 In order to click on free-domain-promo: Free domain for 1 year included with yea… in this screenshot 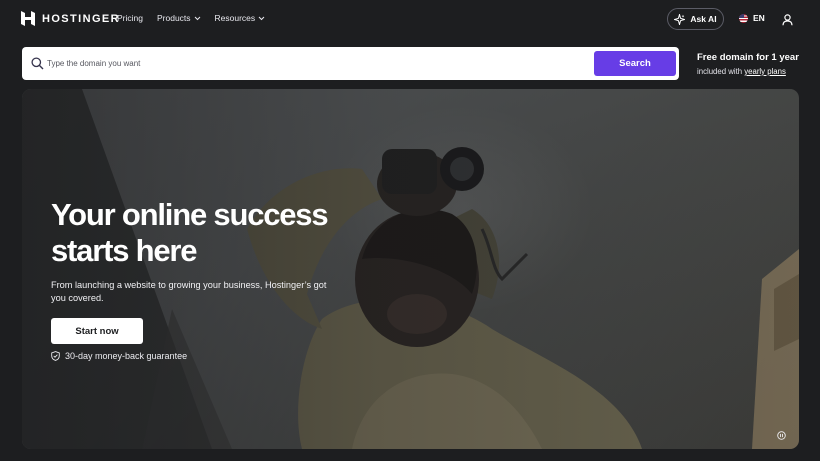, I will do `click(748, 64)`.